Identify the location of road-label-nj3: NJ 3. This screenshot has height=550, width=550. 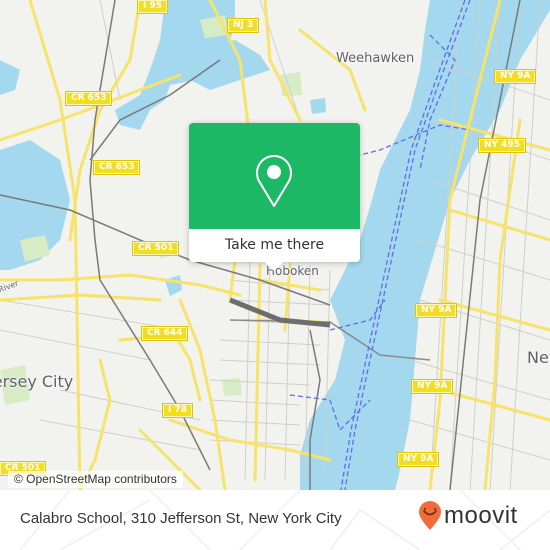
(243, 25).